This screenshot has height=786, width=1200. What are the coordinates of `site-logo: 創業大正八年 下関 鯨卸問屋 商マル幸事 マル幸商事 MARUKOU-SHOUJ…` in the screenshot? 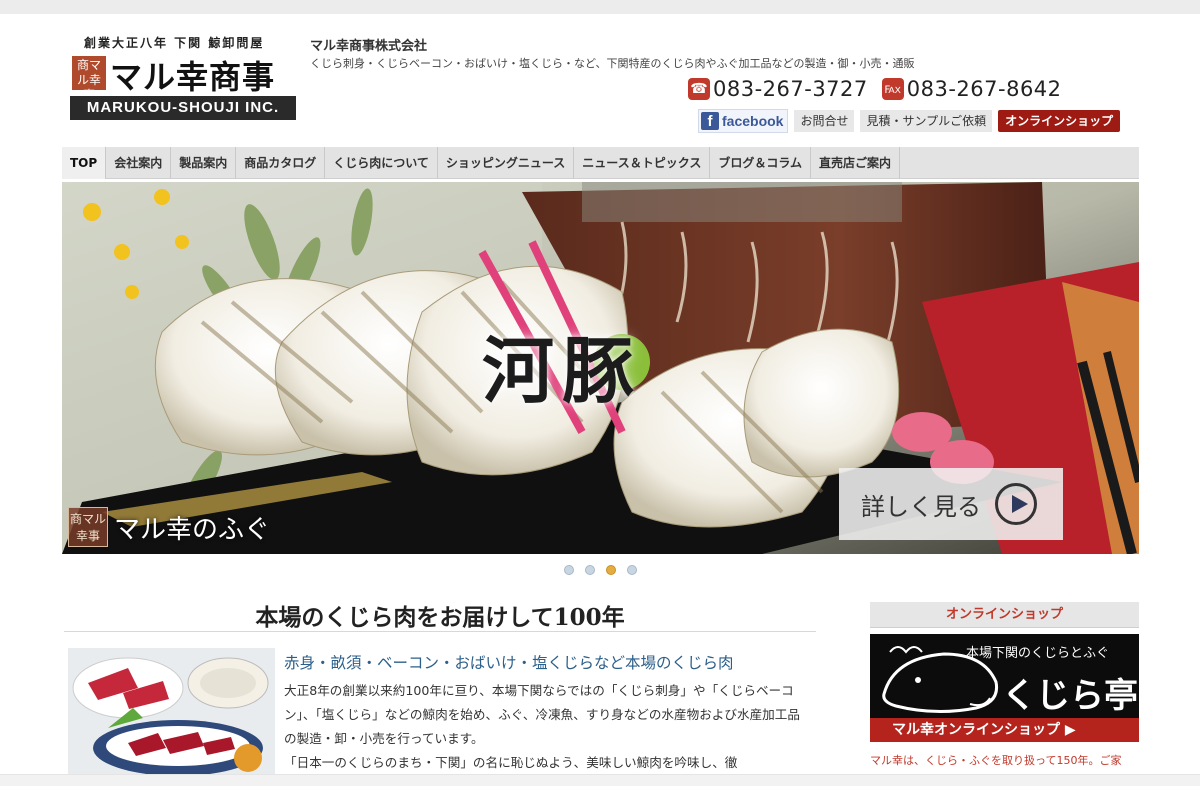 It's located at (183, 78).